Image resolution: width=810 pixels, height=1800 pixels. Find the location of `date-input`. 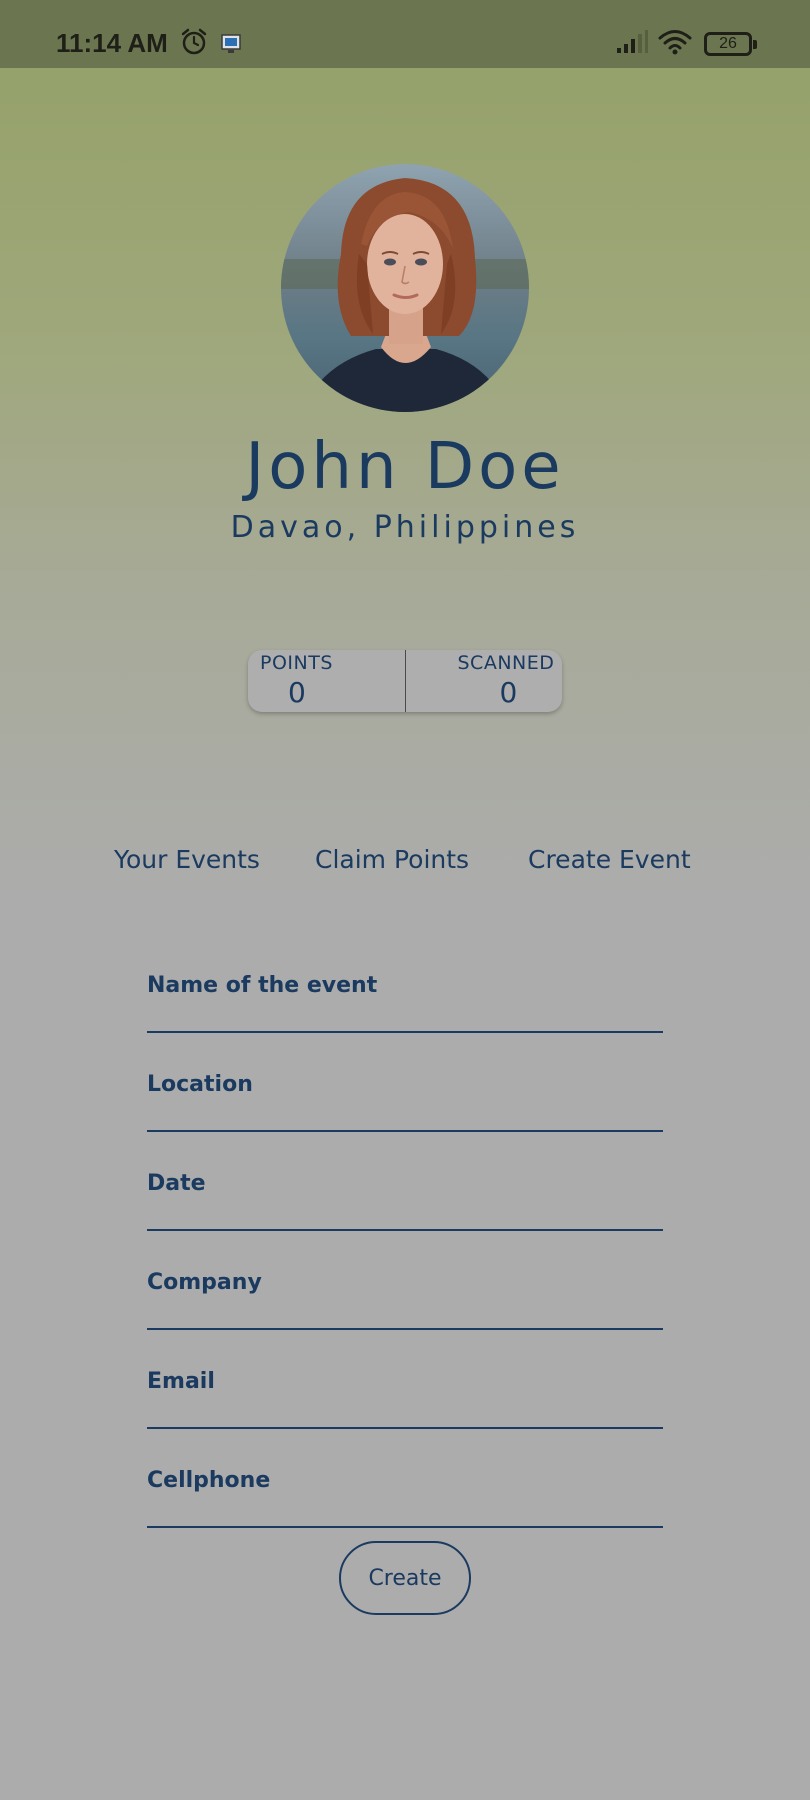

date-input is located at coordinates (405, 1214).